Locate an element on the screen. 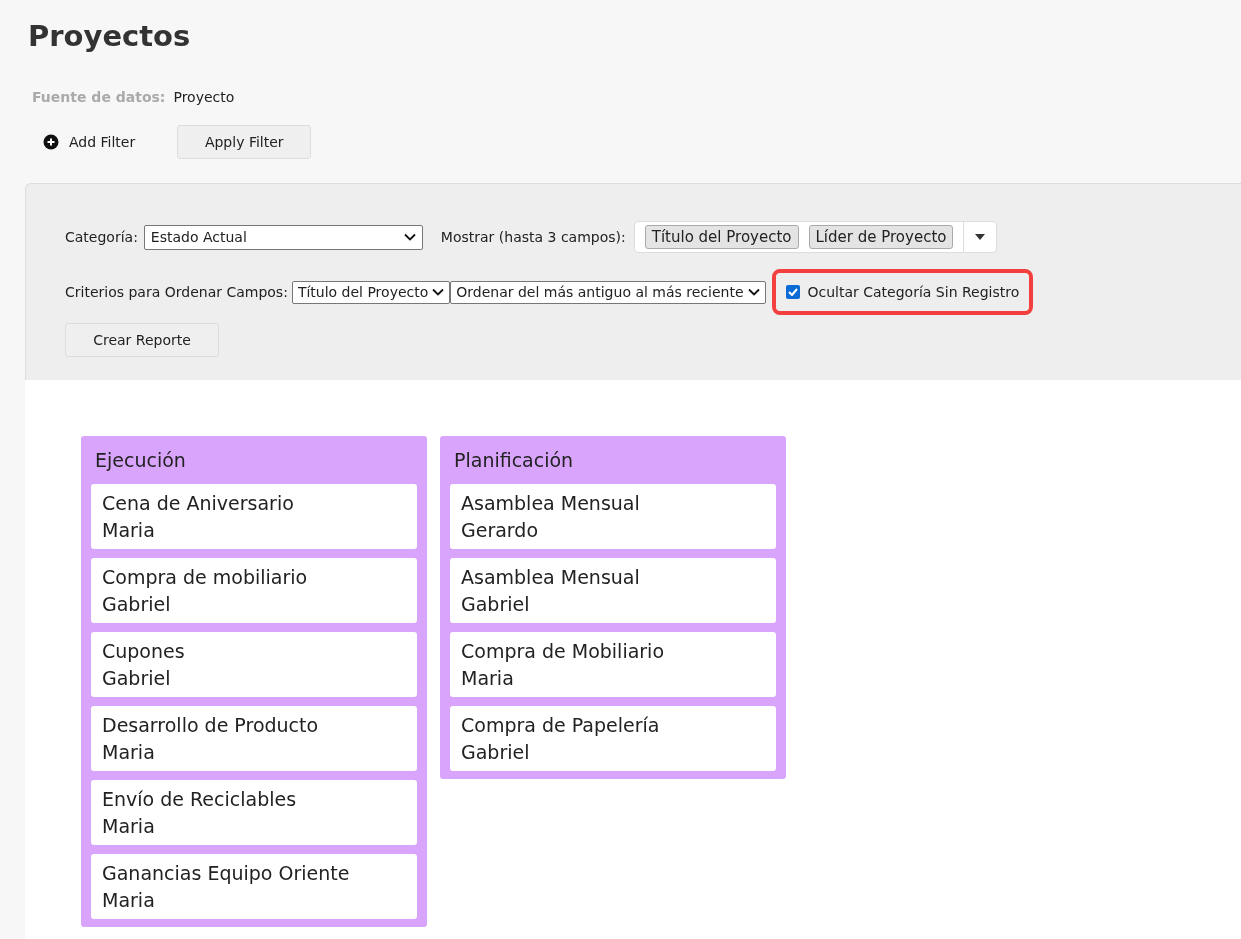  data-source-value: Proyecto is located at coordinates (204, 97).